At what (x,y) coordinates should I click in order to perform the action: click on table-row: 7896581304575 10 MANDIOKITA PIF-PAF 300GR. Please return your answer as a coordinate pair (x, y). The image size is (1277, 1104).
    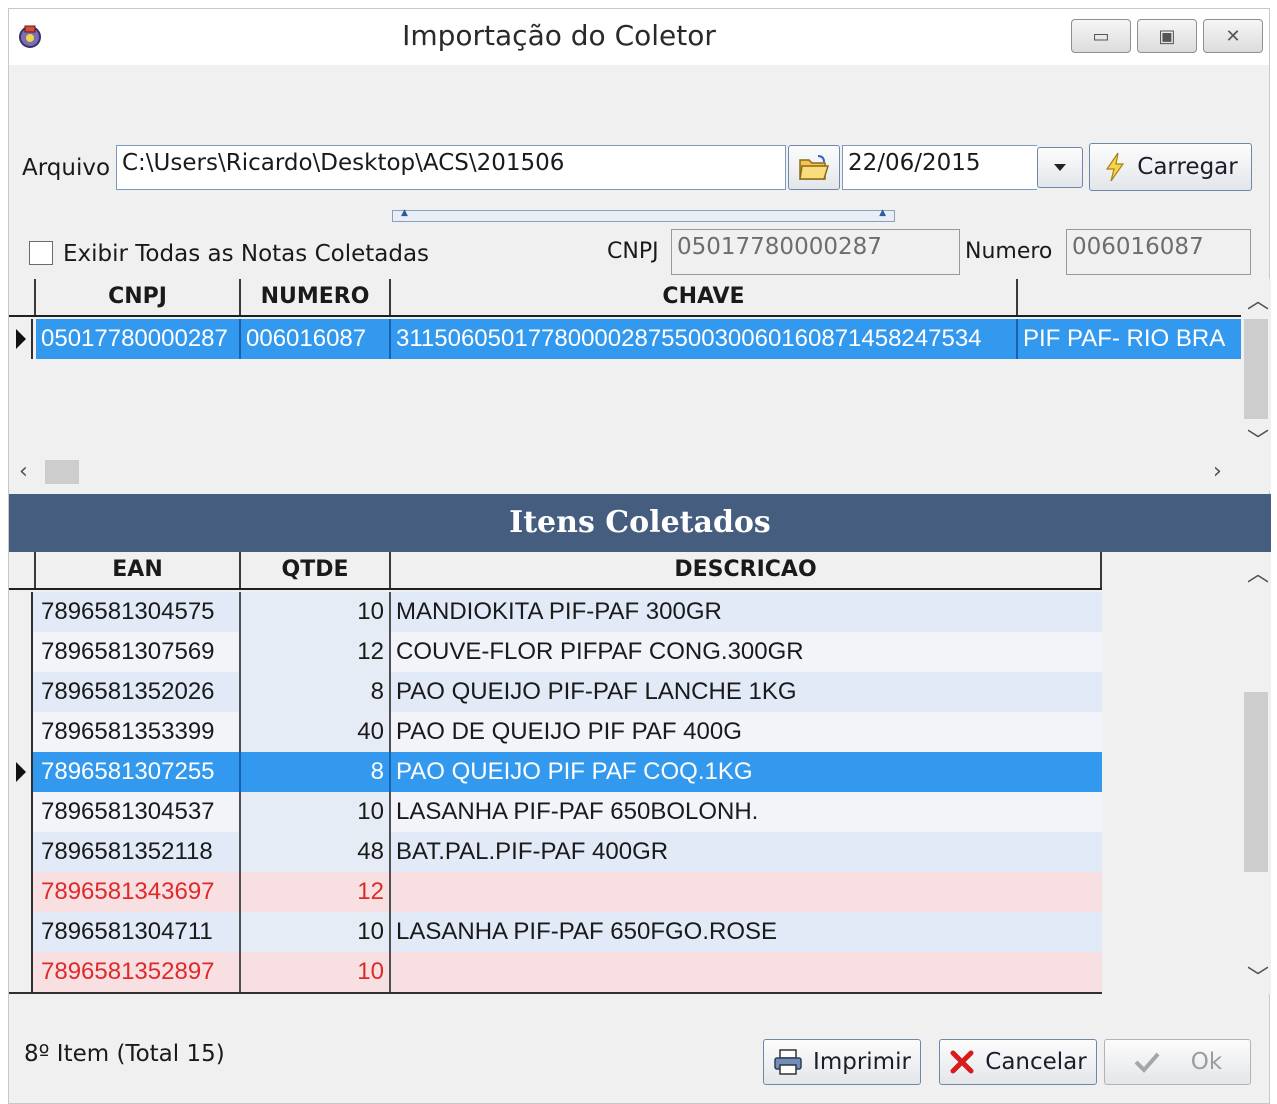
    Looking at the image, I should click on (555, 612).